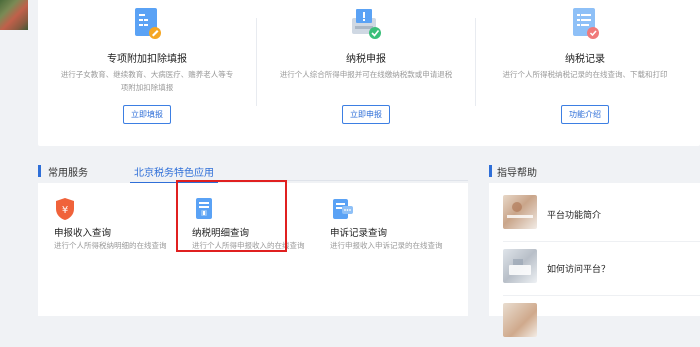 The width and height of the screenshot is (700, 347). Describe the element at coordinates (231, 216) in the screenshot. I see `highlight-annotation-box` at that location.